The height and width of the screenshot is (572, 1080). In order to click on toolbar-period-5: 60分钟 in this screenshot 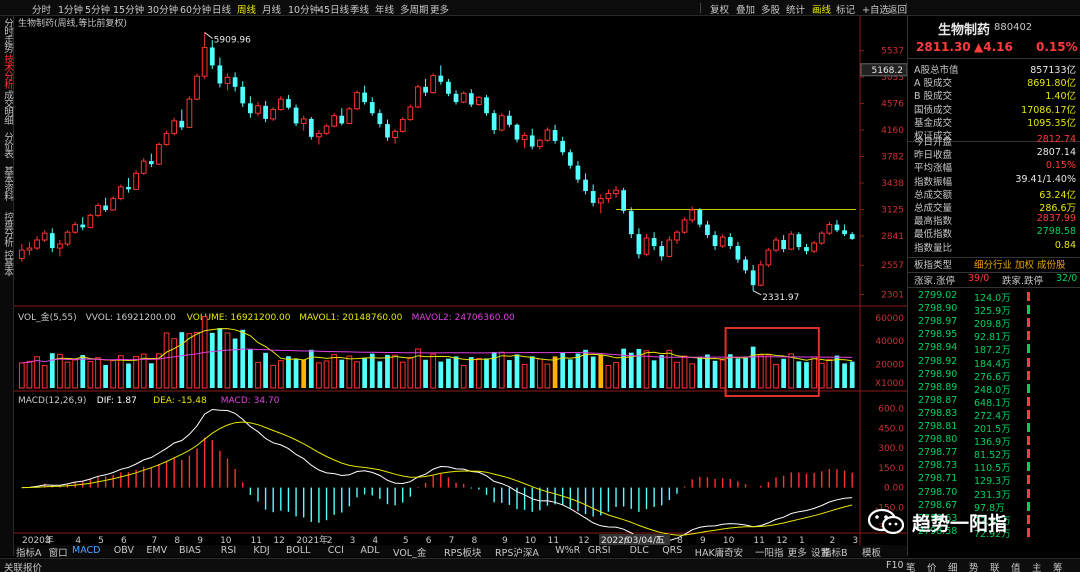, I will do `click(195, 9)`.